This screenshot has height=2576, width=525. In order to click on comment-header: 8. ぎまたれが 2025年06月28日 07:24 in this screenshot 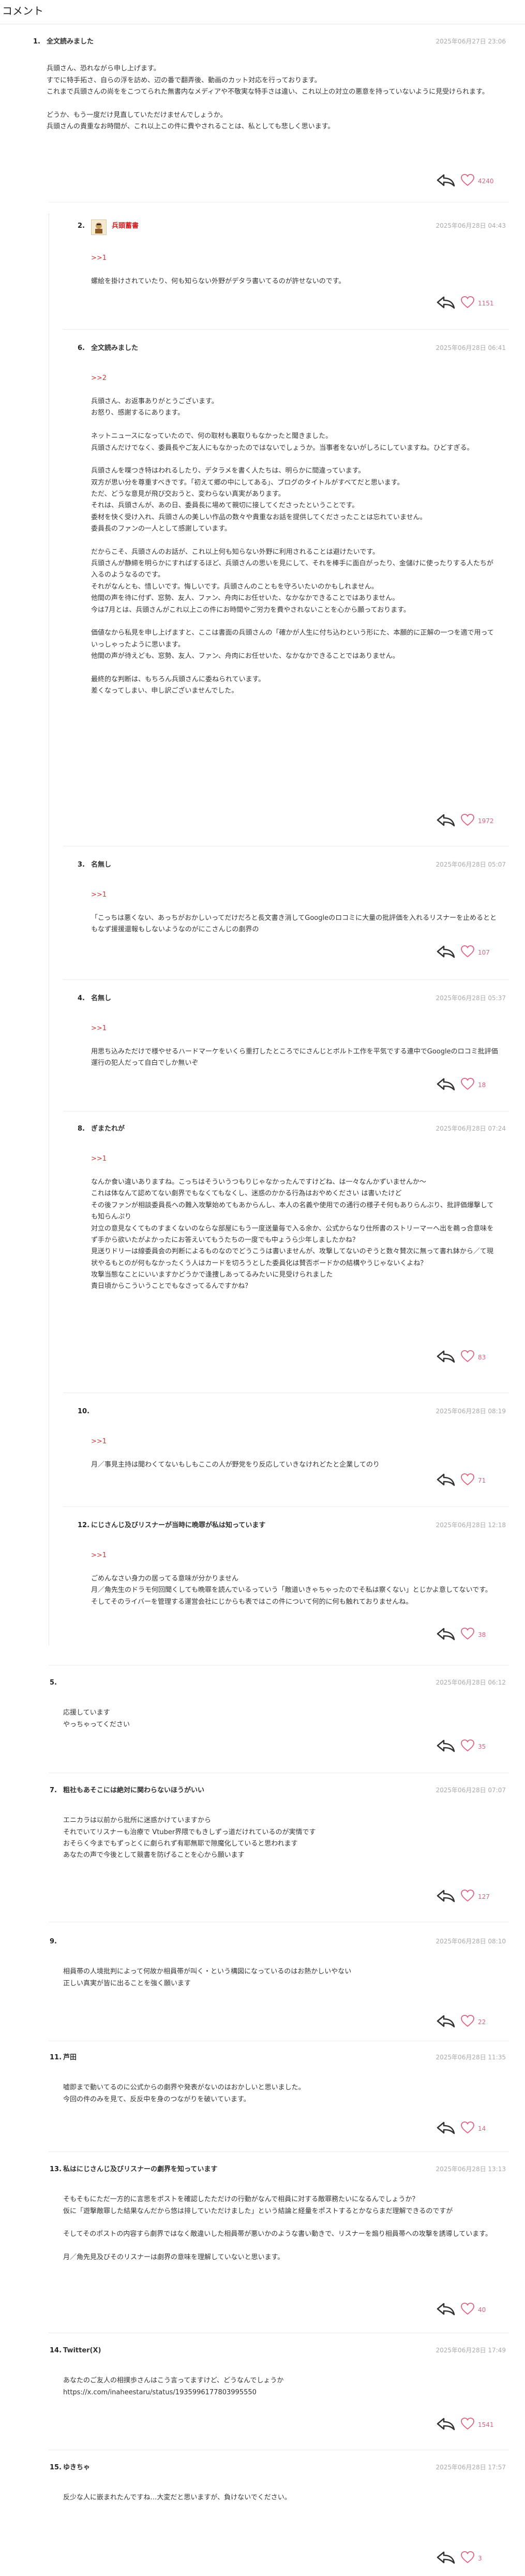, I will do `click(294, 1129)`.